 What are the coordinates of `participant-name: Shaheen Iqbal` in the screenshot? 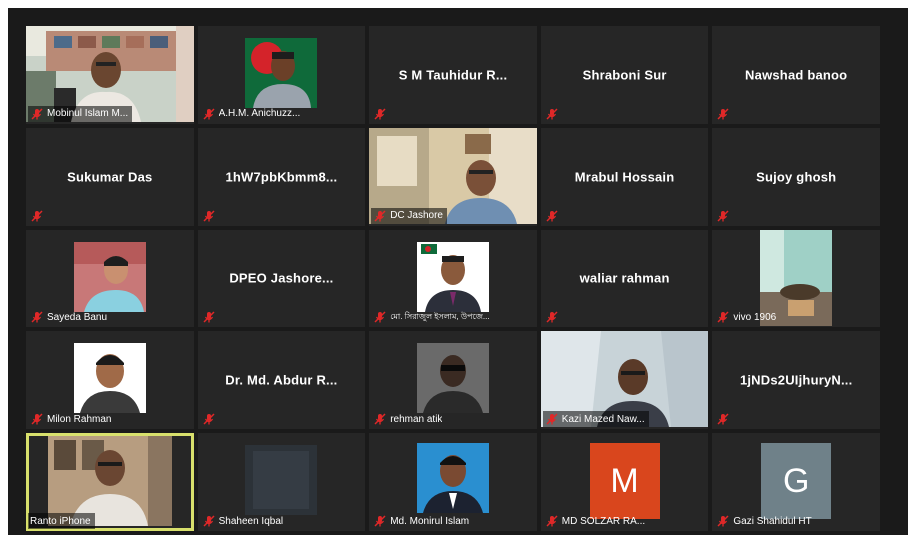 It's located at (251, 521).